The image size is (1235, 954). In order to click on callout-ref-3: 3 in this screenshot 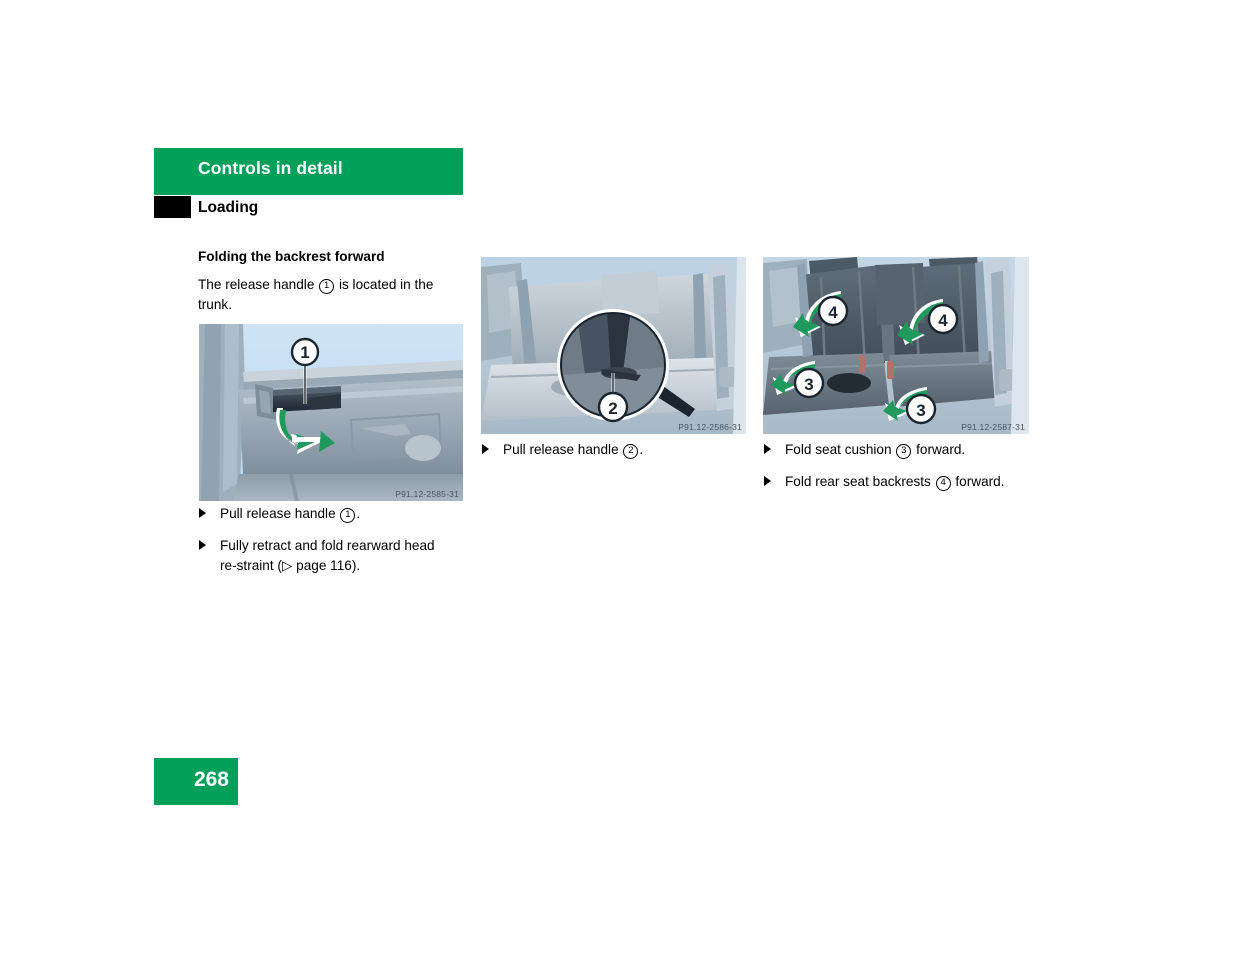, I will do `click(904, 451)`.